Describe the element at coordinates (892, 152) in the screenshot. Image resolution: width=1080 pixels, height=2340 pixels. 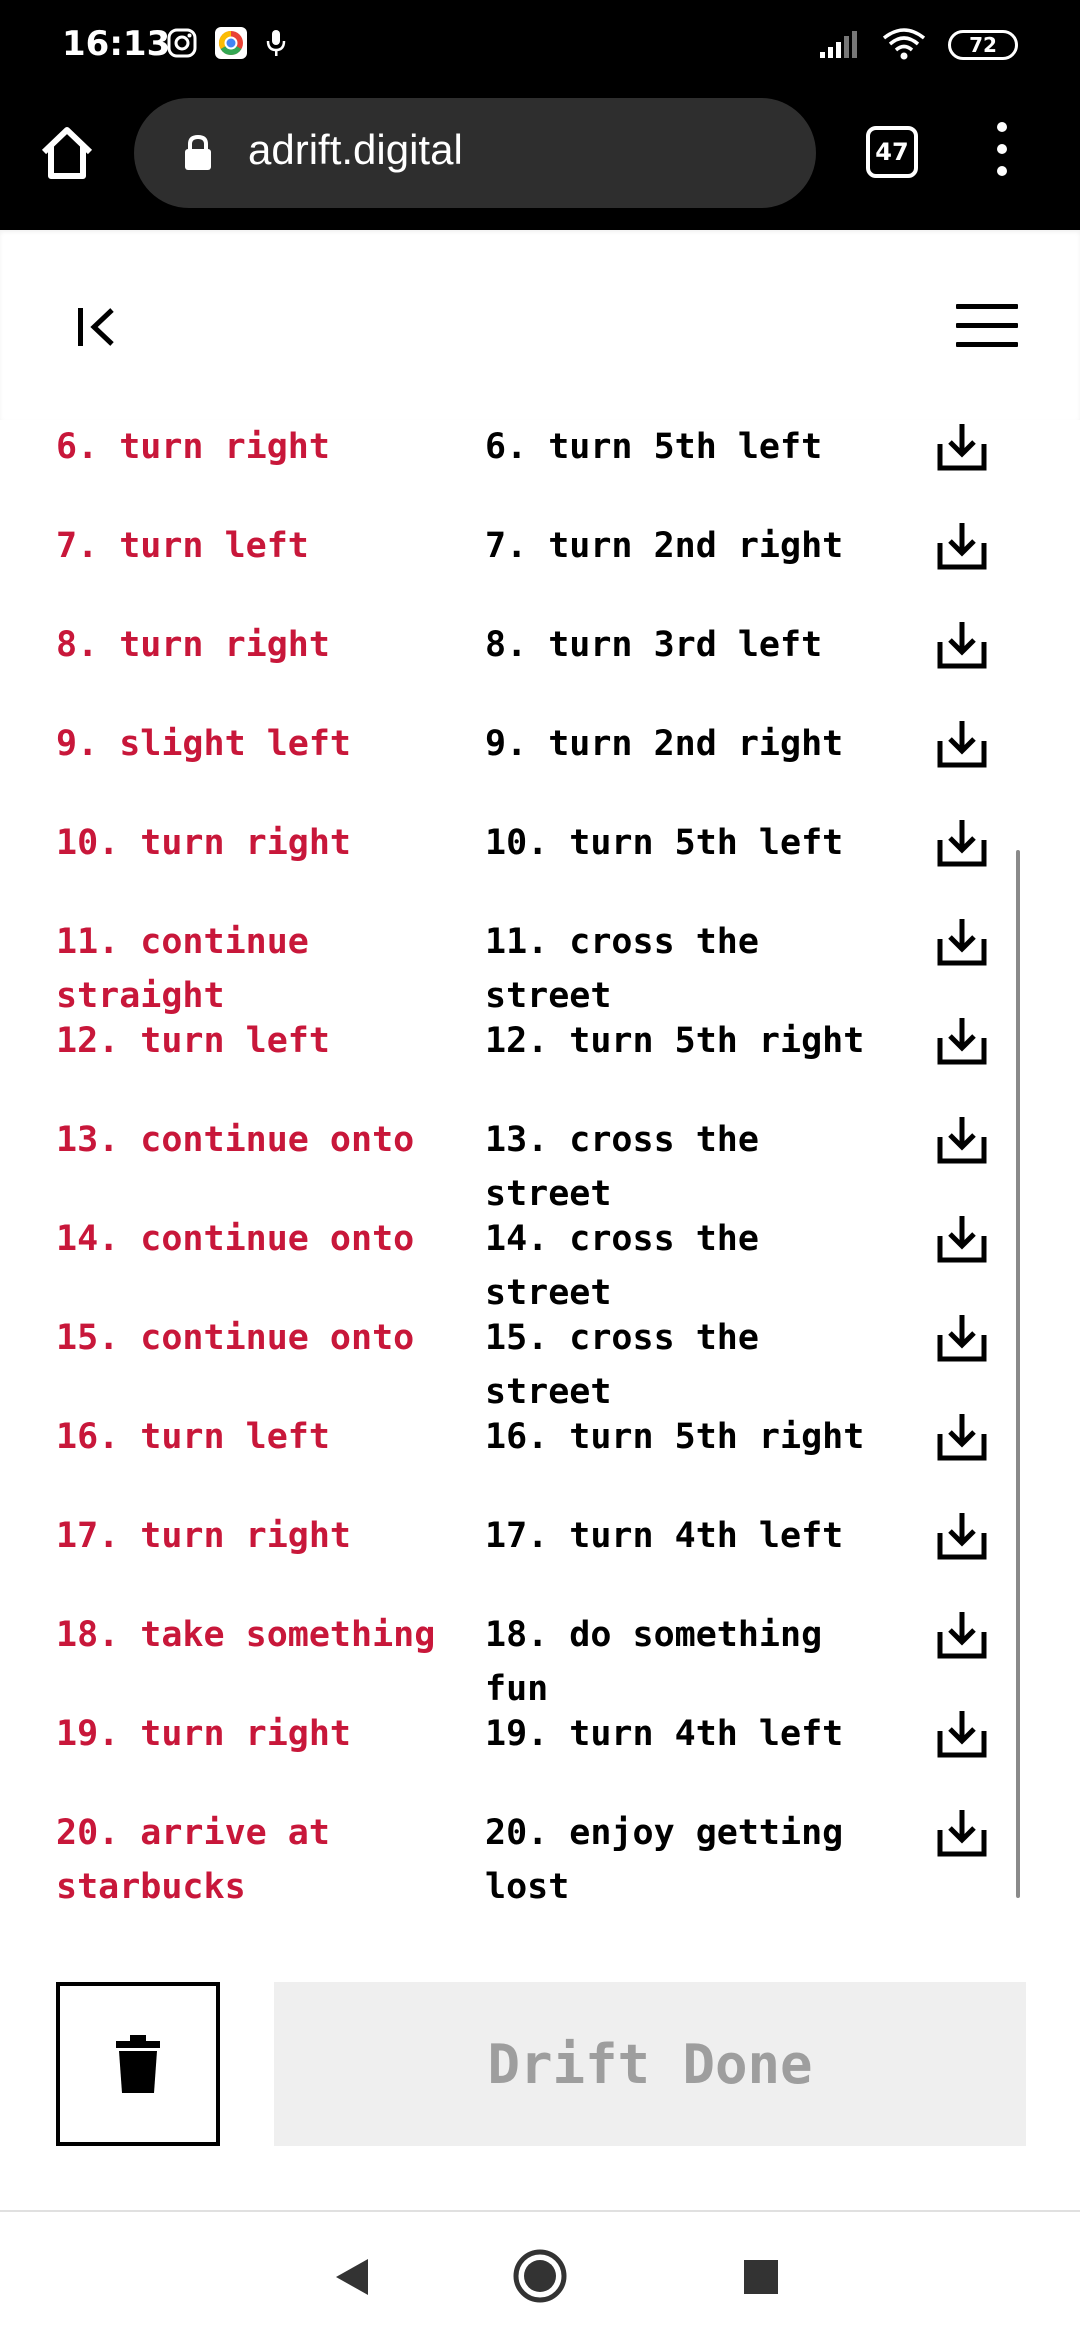
I see `tab-switcher-button: 47` at that location.